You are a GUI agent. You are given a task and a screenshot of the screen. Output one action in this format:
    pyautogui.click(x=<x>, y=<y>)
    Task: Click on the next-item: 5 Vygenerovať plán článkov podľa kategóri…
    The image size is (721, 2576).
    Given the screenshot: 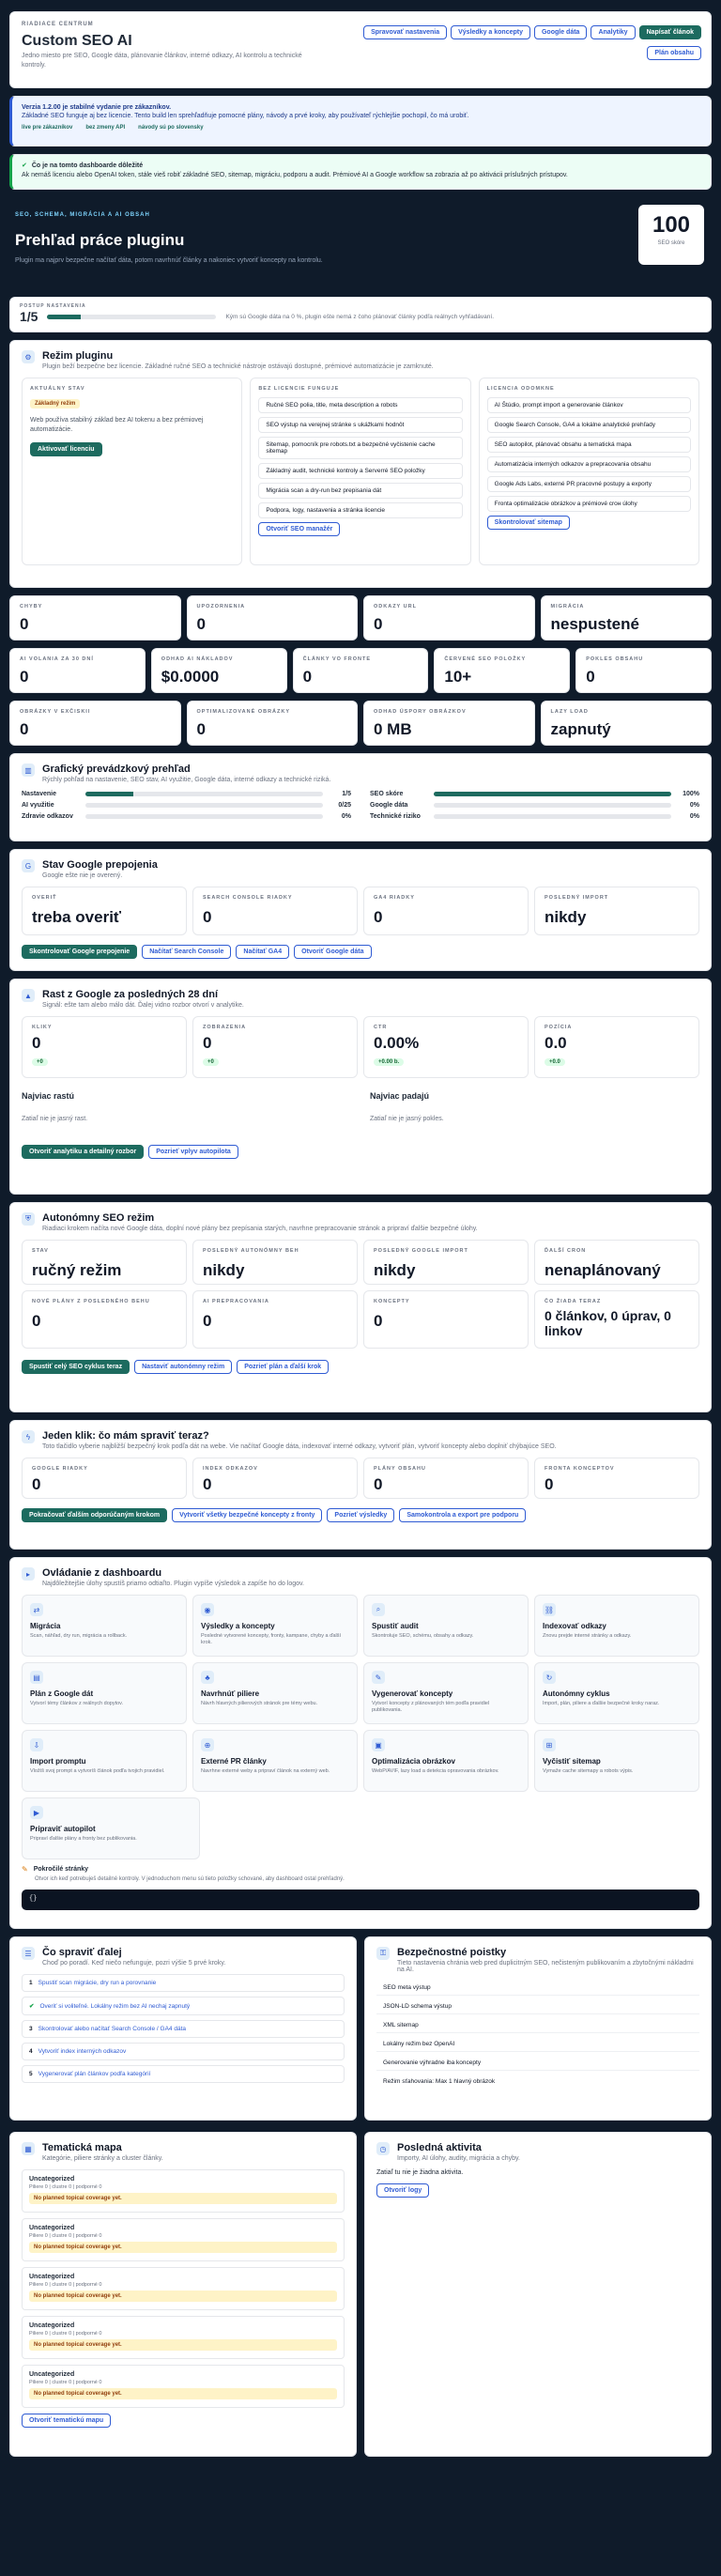 What is the action you would take?
    pyautogui.click(x=183, y=2074)
    